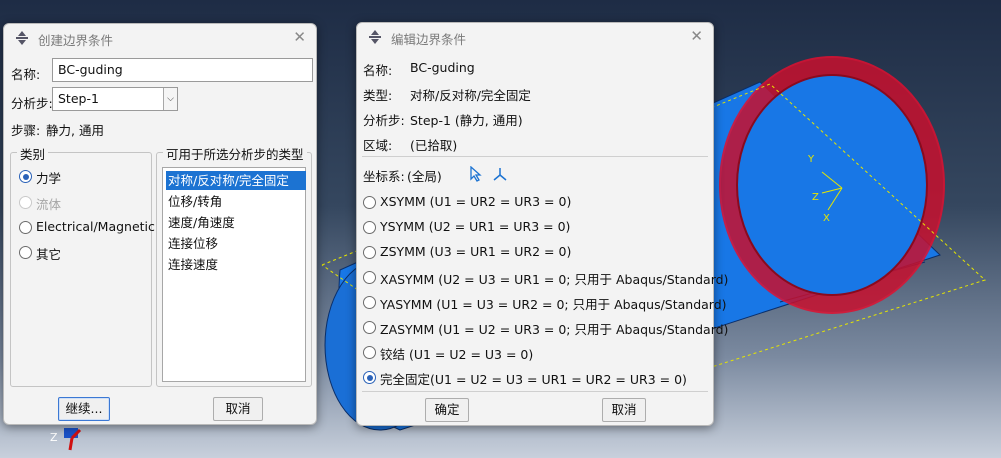  I want to click on boundary-ring-inner, so click(832, 185).